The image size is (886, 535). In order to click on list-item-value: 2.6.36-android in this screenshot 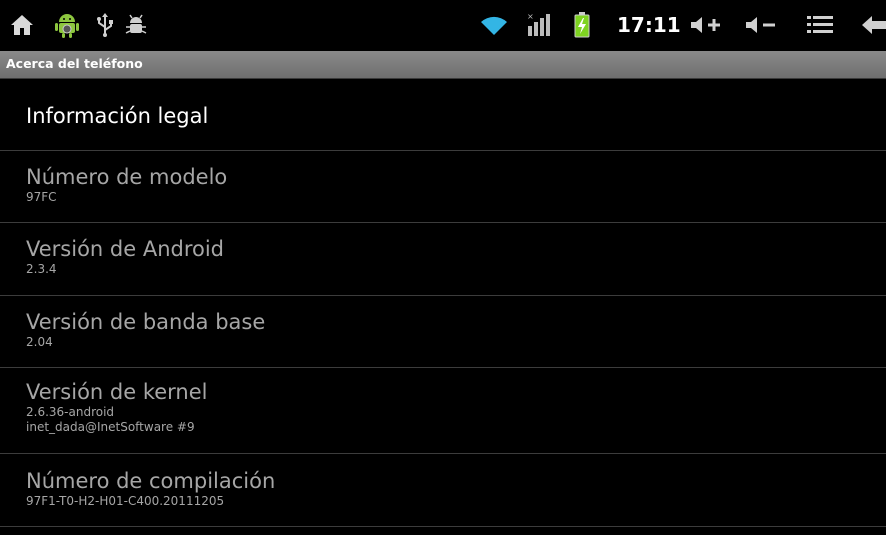, I will do `click(70, 412)`.